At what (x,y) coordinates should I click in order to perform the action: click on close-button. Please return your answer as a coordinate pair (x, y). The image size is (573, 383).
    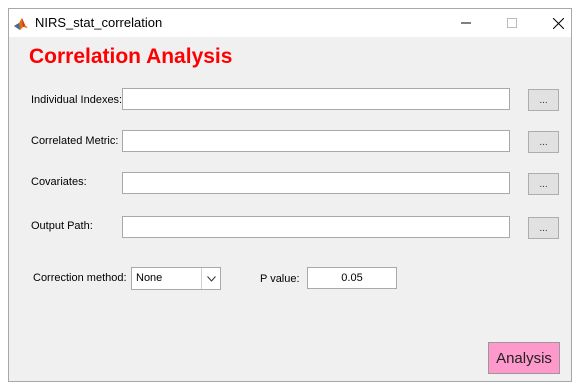
    Looking at the image, I should click on (554, 23).